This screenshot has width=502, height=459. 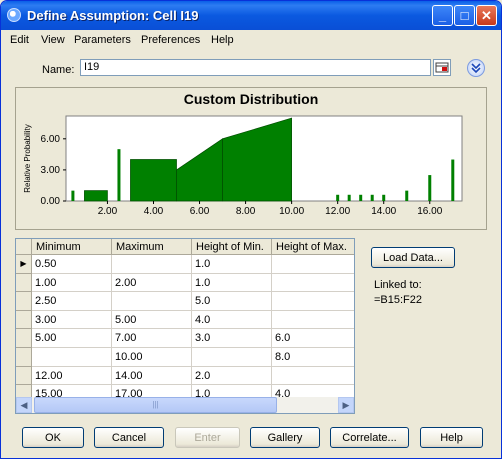 I want to click on menu-parameters: Parameters, so click(x=102, y=40).